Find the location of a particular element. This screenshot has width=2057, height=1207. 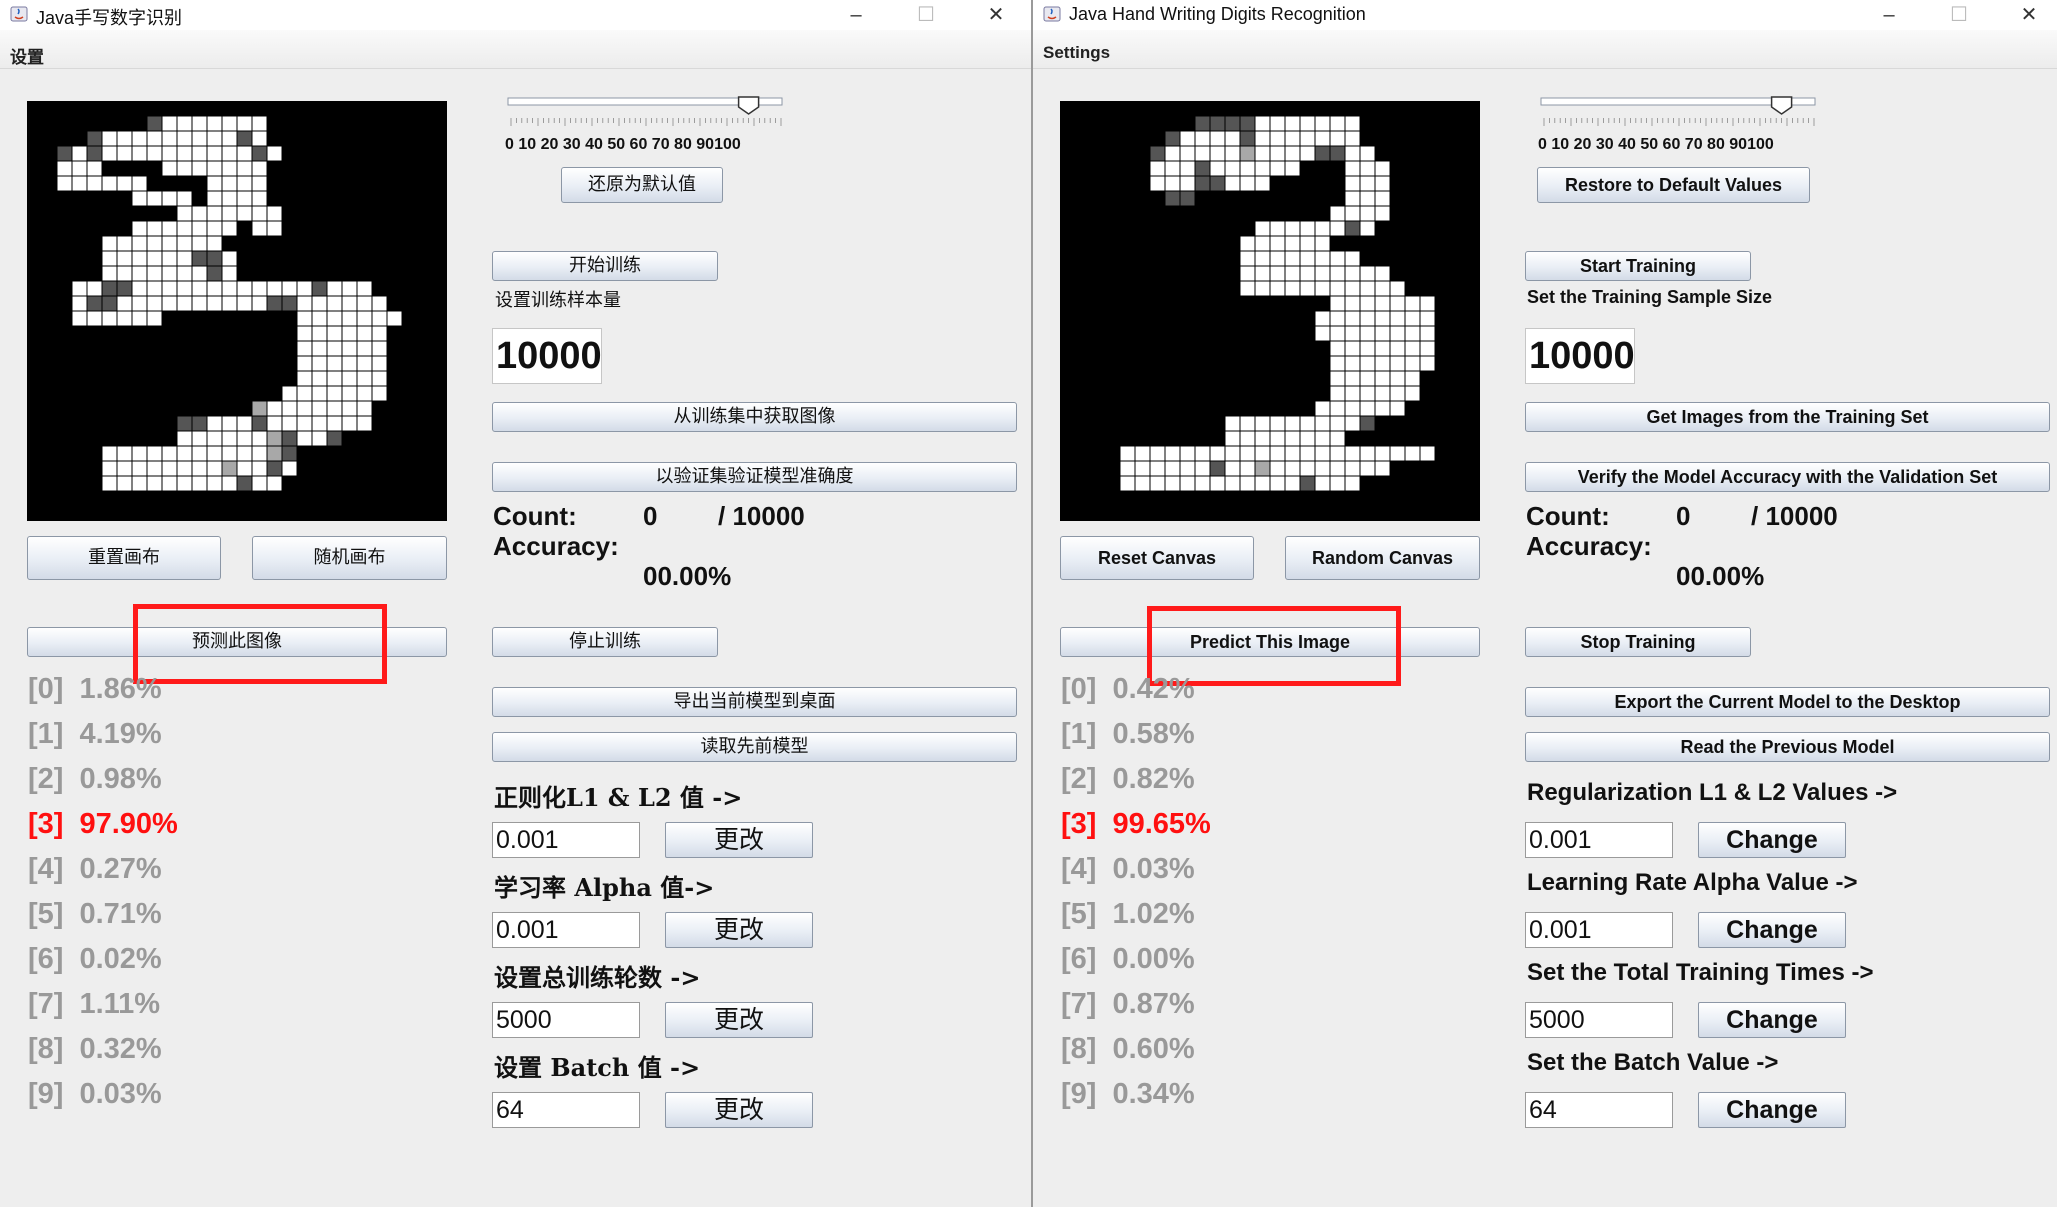

verify-accuracy-button: 以验证集验证模型准确度 is located at coordinates (754, 477).